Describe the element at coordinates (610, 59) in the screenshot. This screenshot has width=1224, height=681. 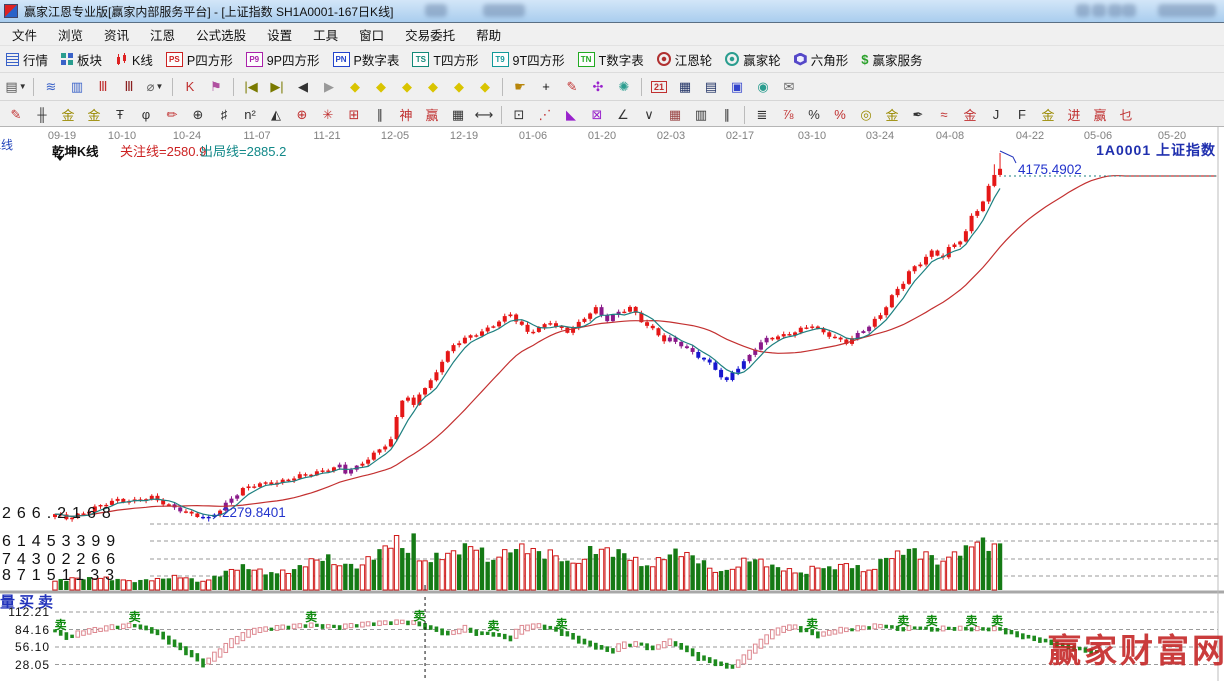
I see `toolbar-item-TN: TN T数字表` at that location.